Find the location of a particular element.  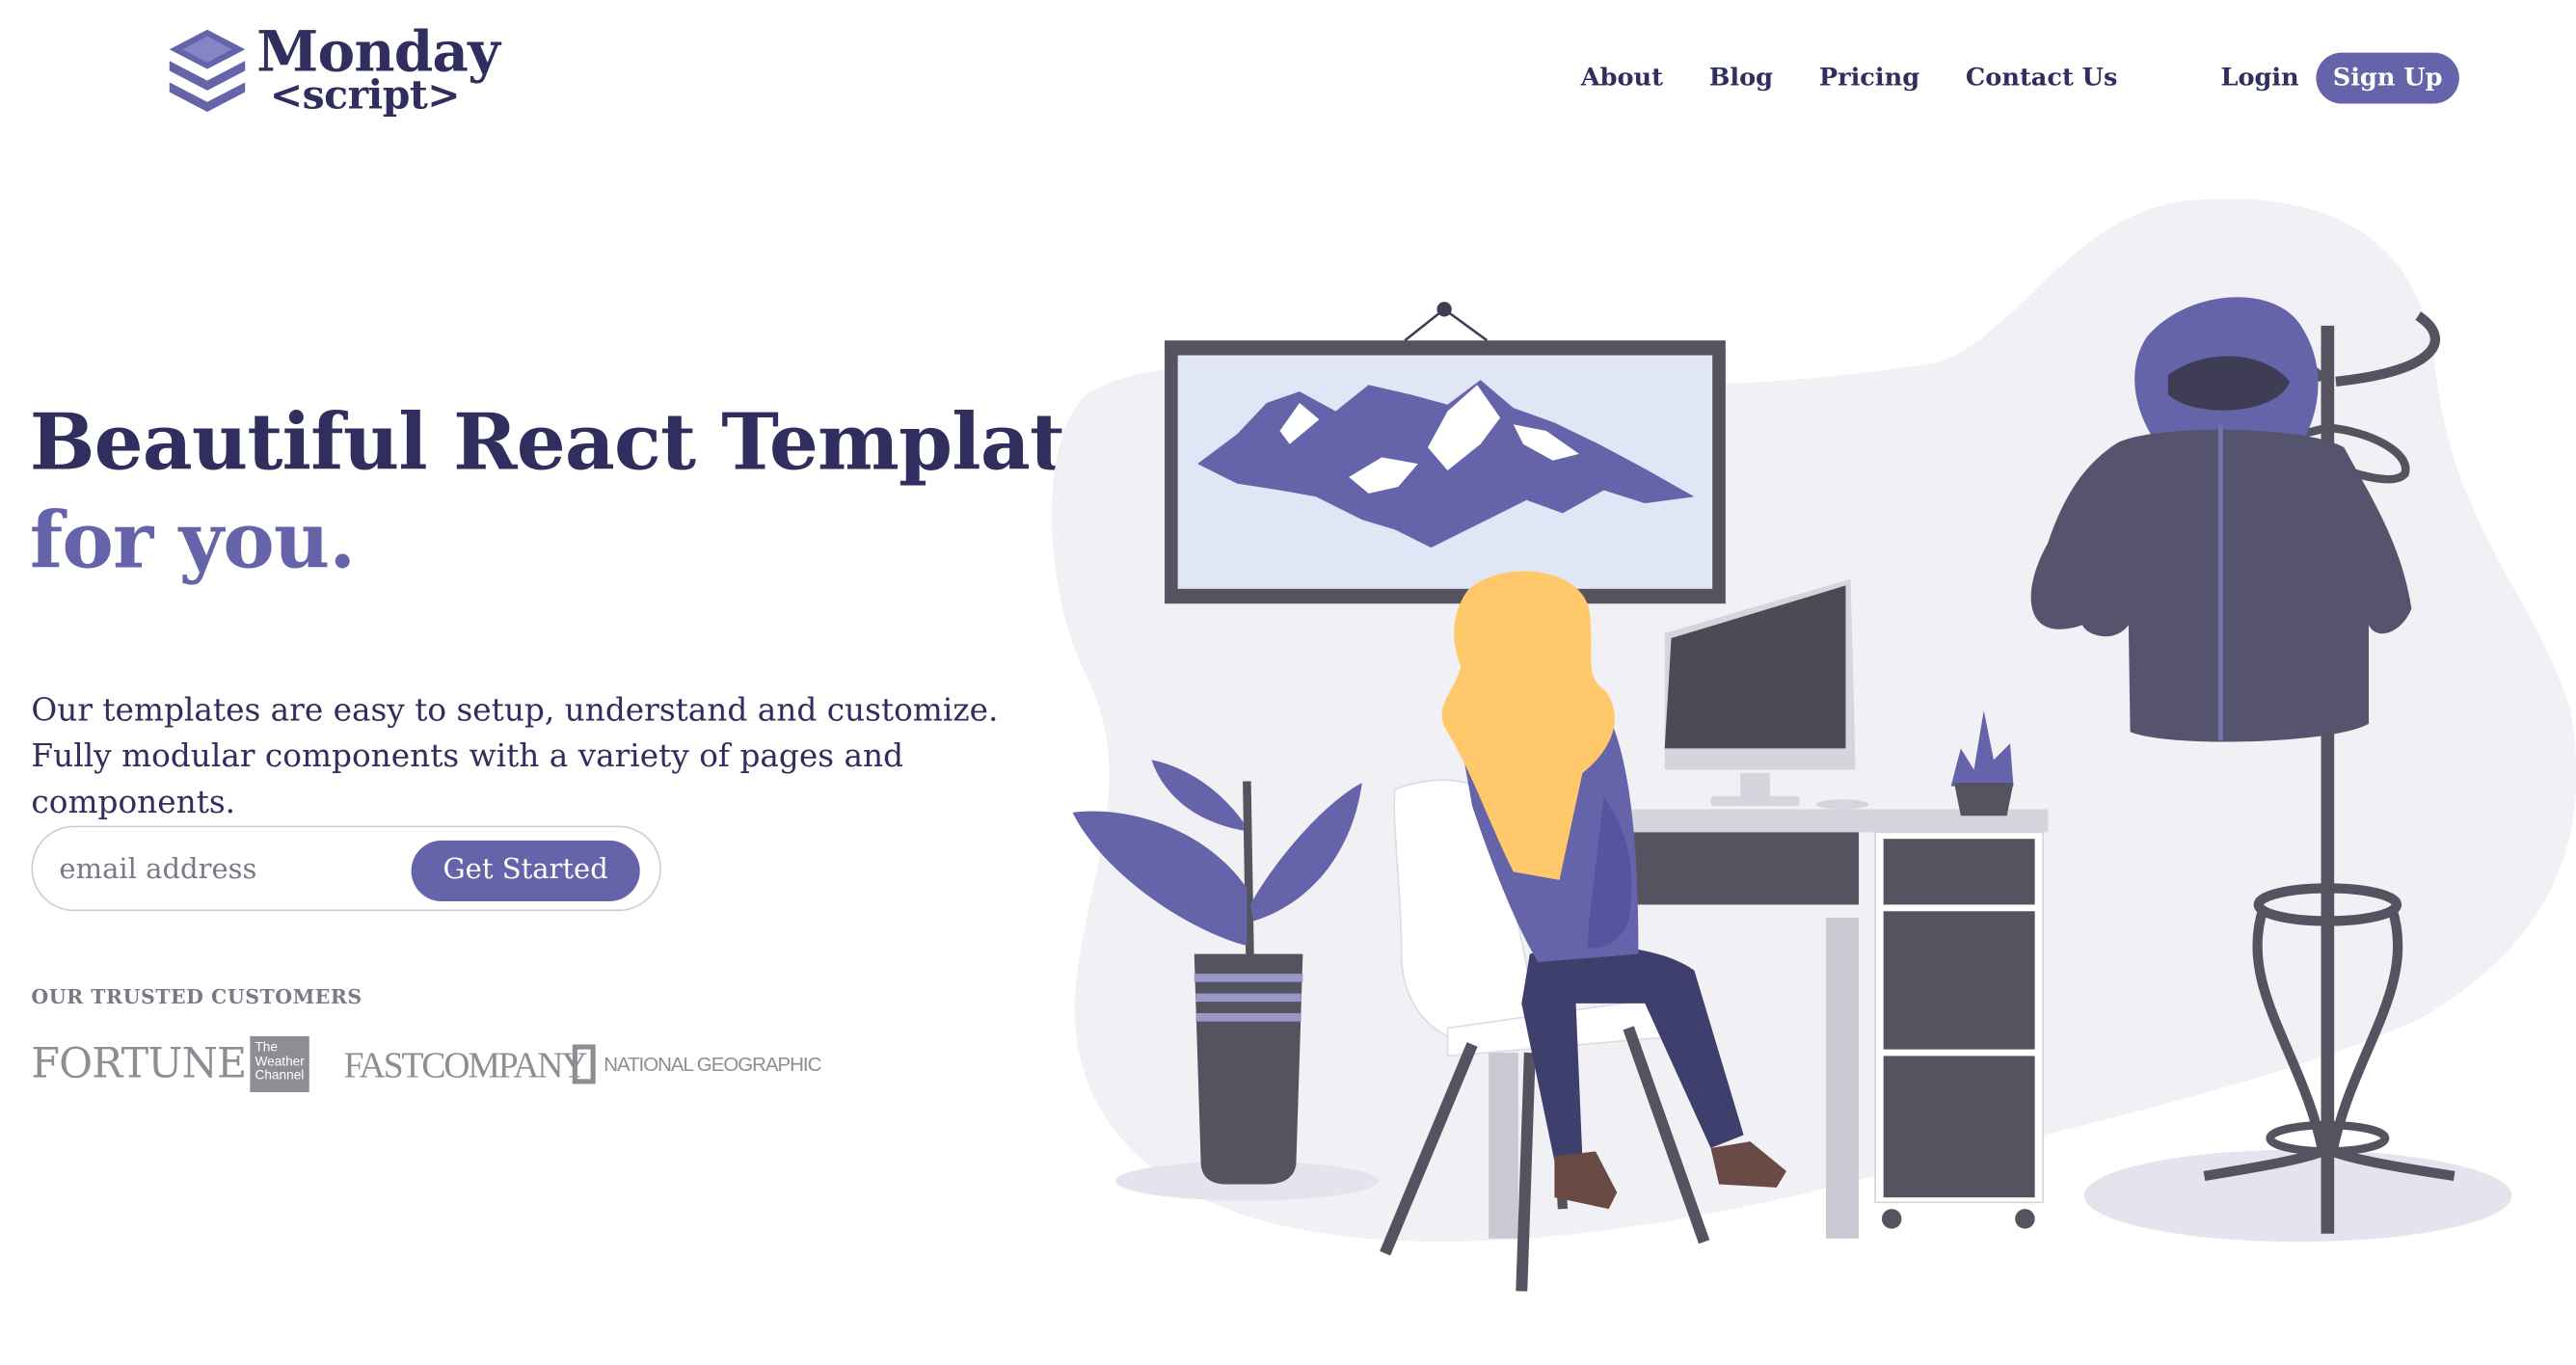

nav-about: About is located at coordinates (1622, 77).